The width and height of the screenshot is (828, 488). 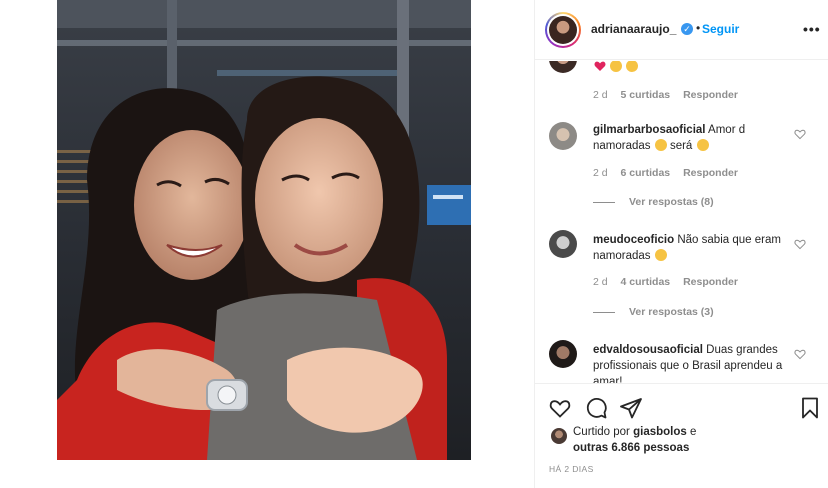 What do you see at coordinates (559, 436) in the screenshot?
I see `liked-by-avatar` at bounding box center [559, 436].